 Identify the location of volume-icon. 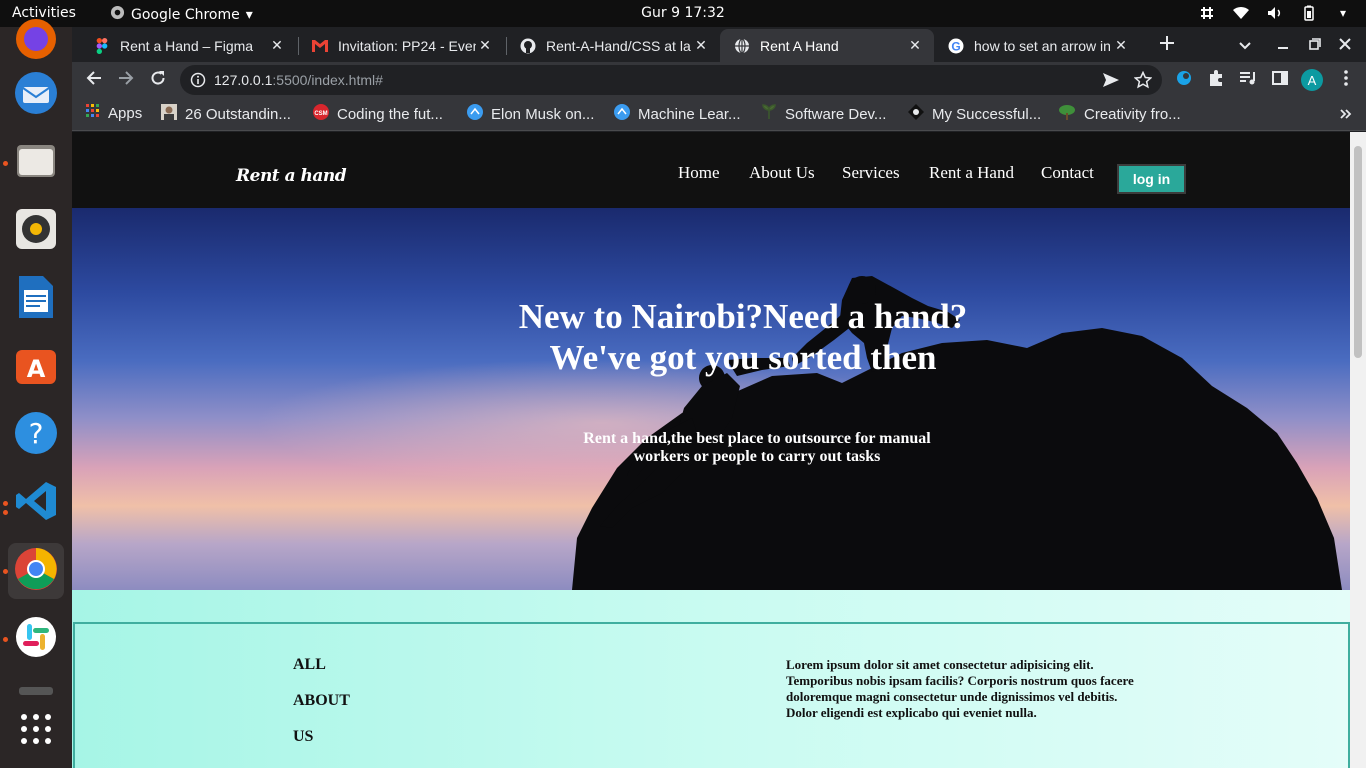
(1275, 13).